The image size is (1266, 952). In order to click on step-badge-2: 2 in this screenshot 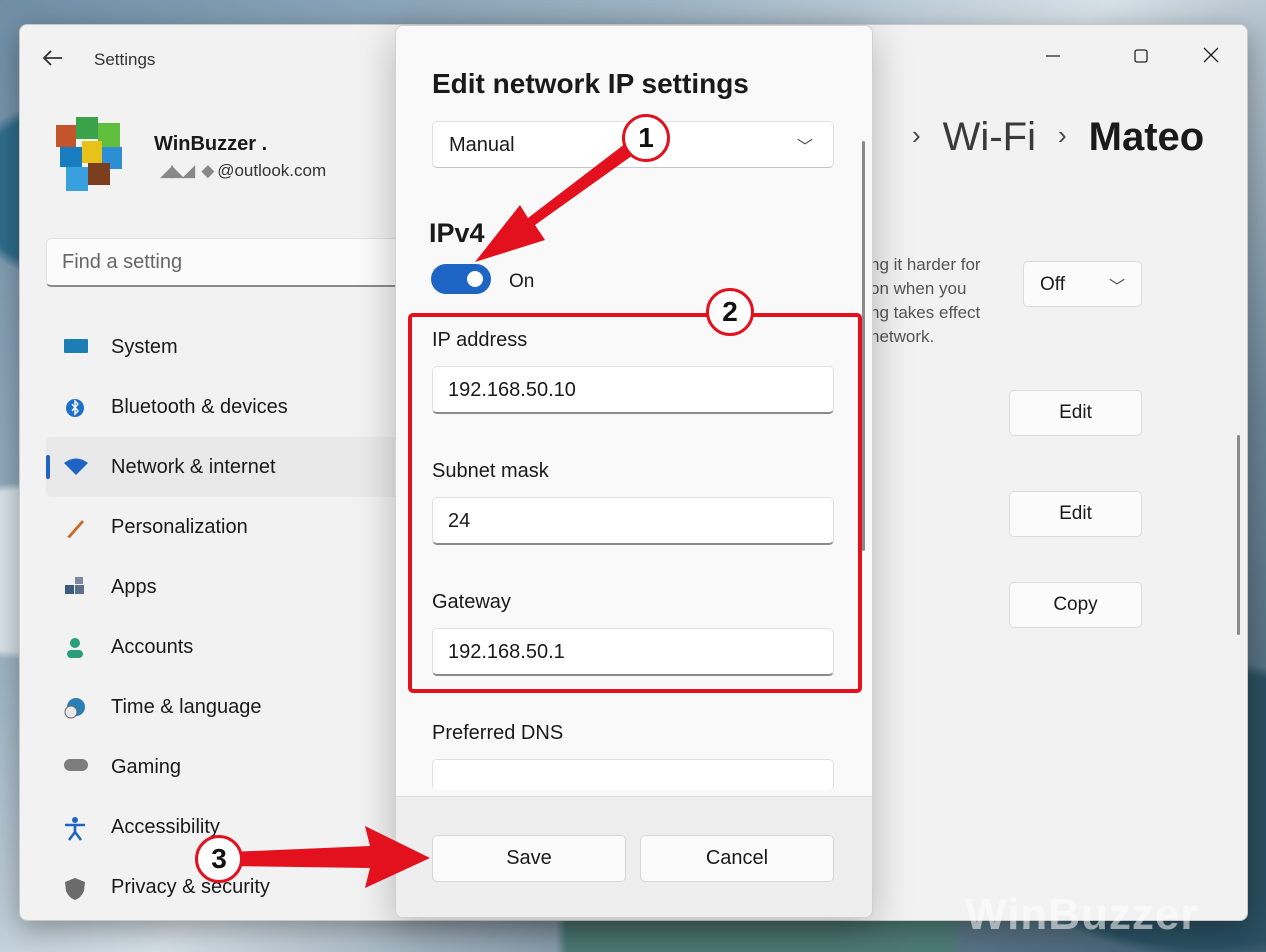, I will do `click(730, 312)`.